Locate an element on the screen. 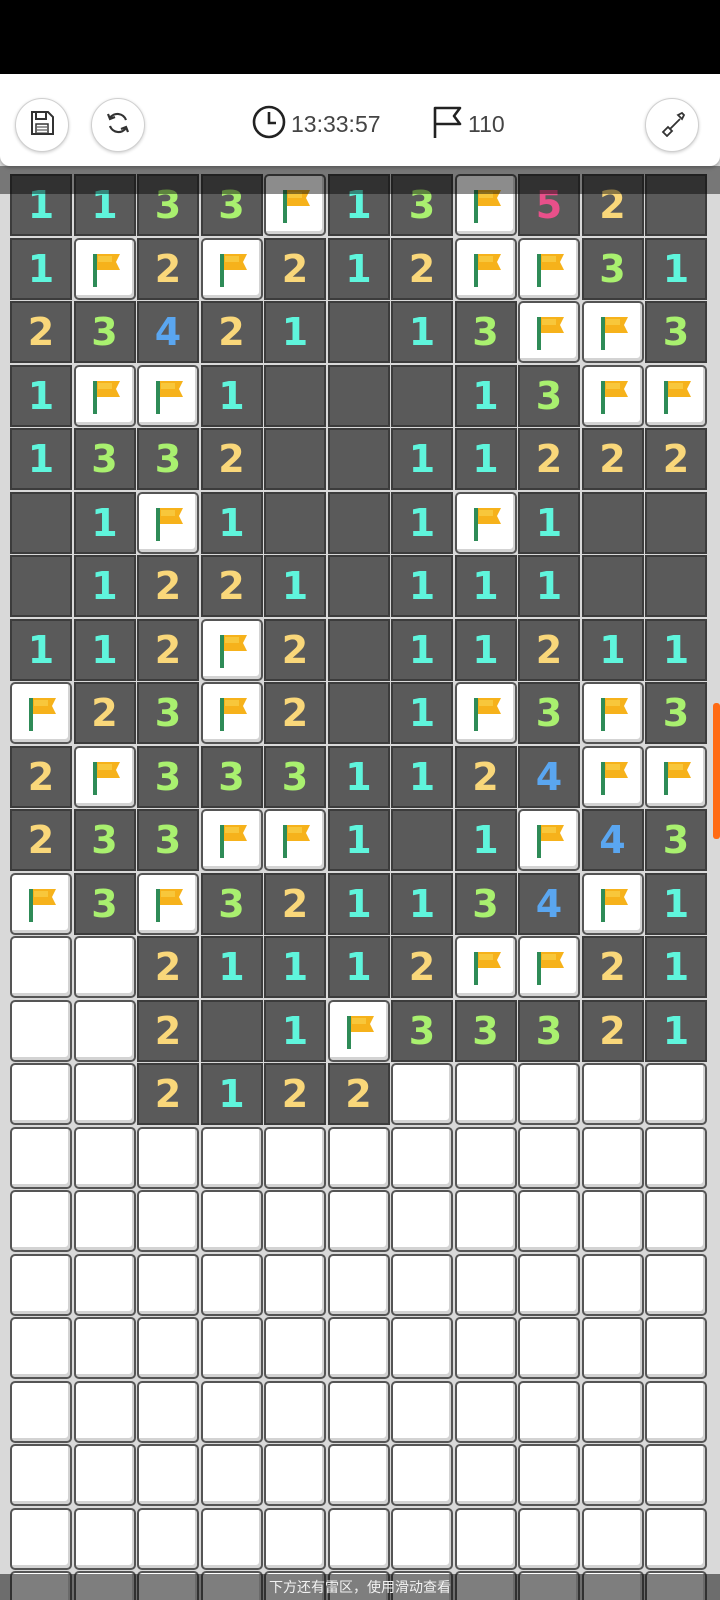 This screenshot has width=720, height=1600. tool-button is located at coordinates (672, 125).